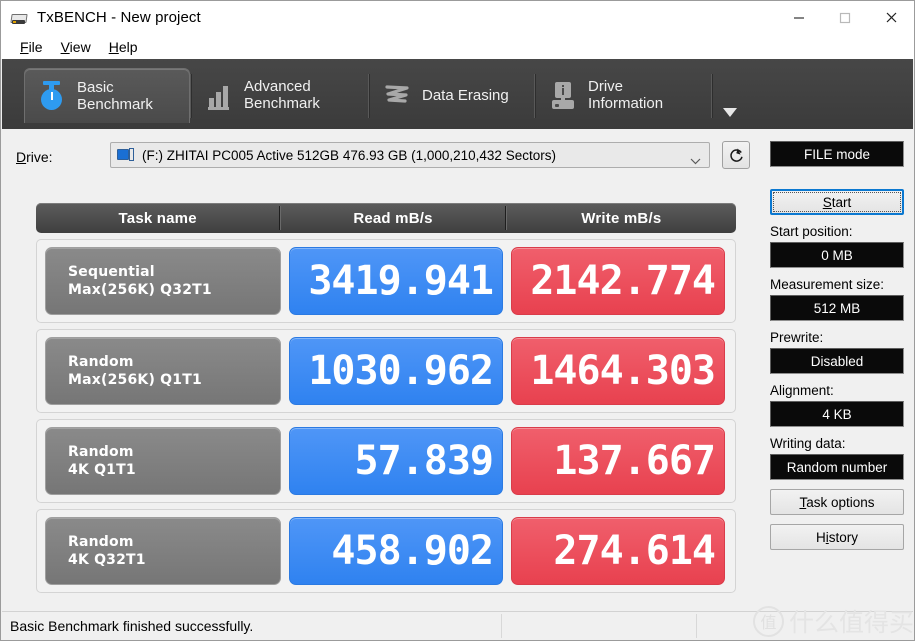 Image resolution: width=915 pixels, height=641 pixels. Describe the element at coordinates (891, 17) in the screenshot. I see `close-icon` at that location.